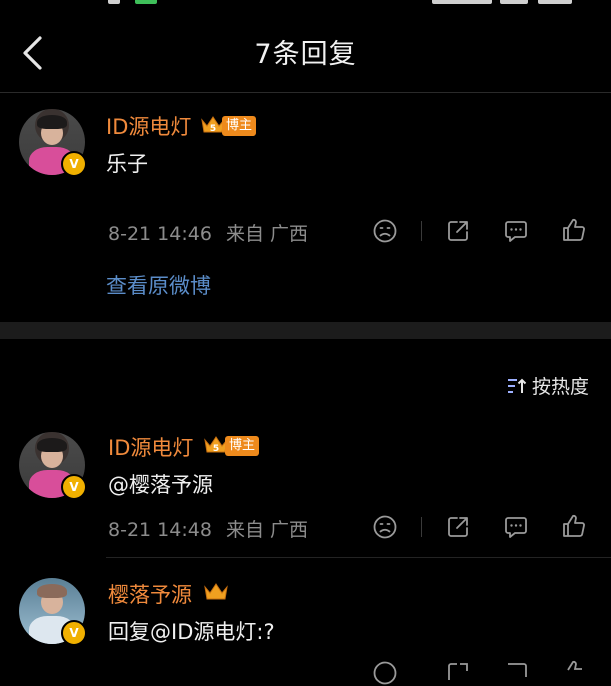 The height and width of the screenshot is (686, 611). Describe the element at coordinates (462, 2) in the screenshot. I see `signal-icon` at that location.